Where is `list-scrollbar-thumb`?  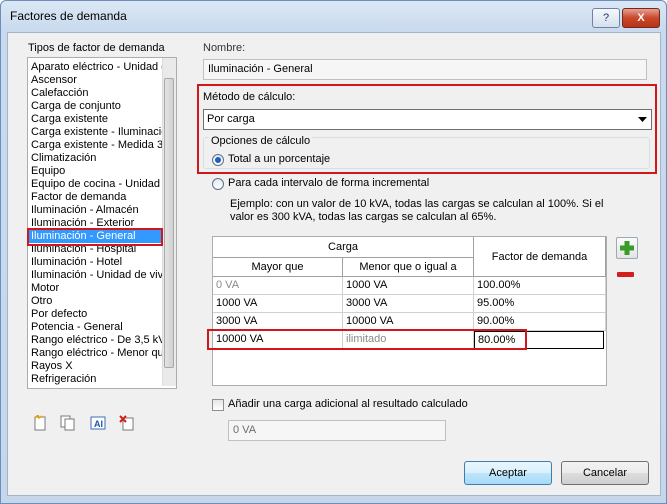 list-scrollbar-thumb is located at coordinates (169, 223).